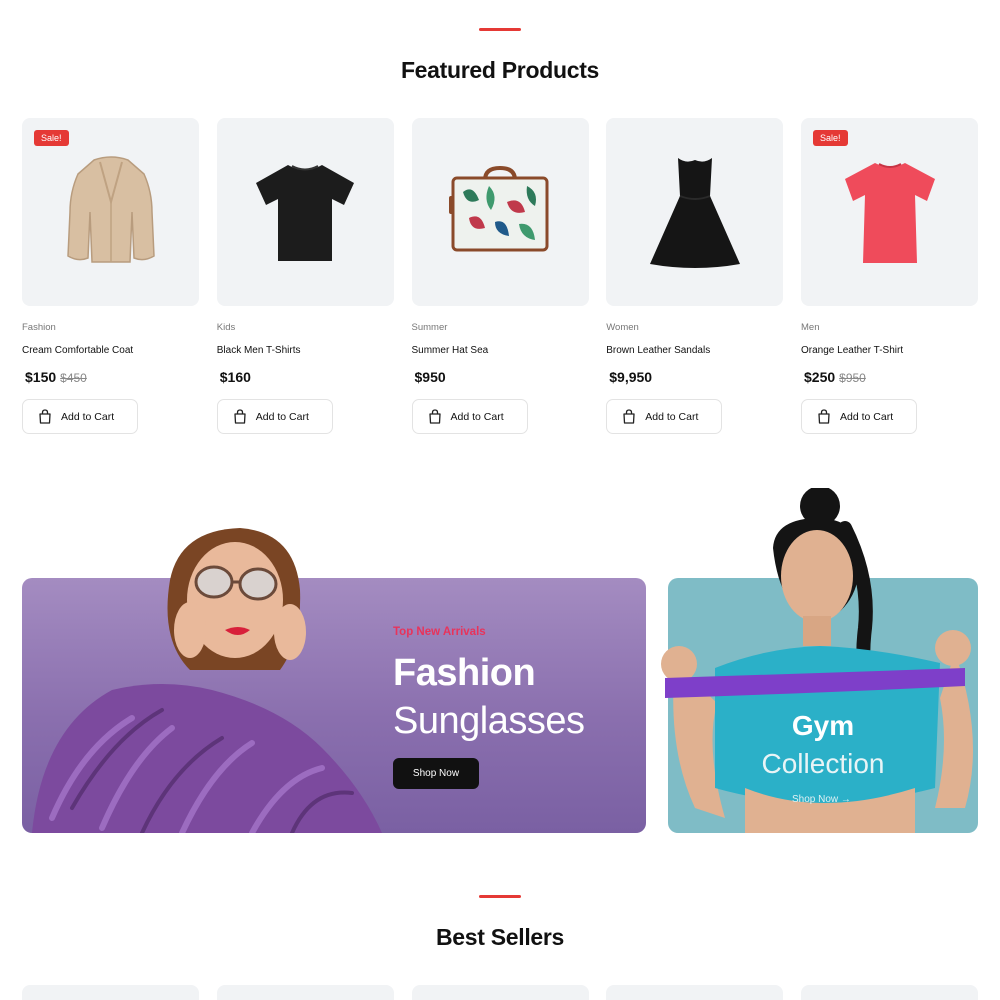  What do you see at coordinates (226, 327) in the screenshot?
I see `product-category: Kids` at bounding box center [226, 327].